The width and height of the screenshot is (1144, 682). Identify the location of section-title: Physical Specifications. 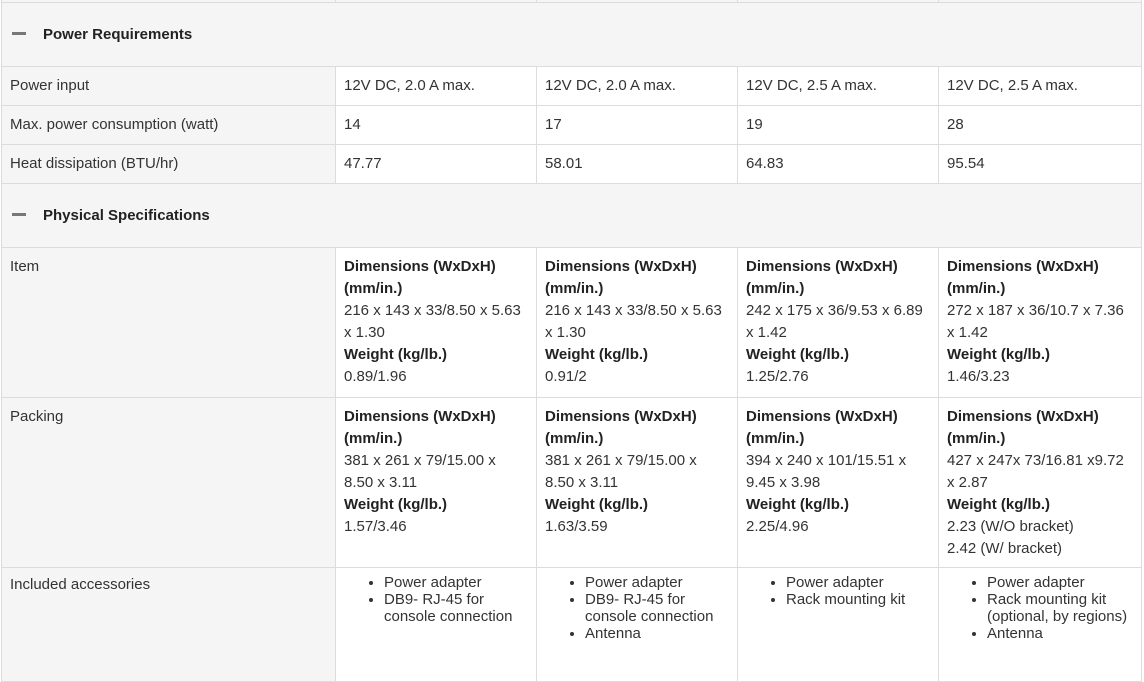
(126, 215).